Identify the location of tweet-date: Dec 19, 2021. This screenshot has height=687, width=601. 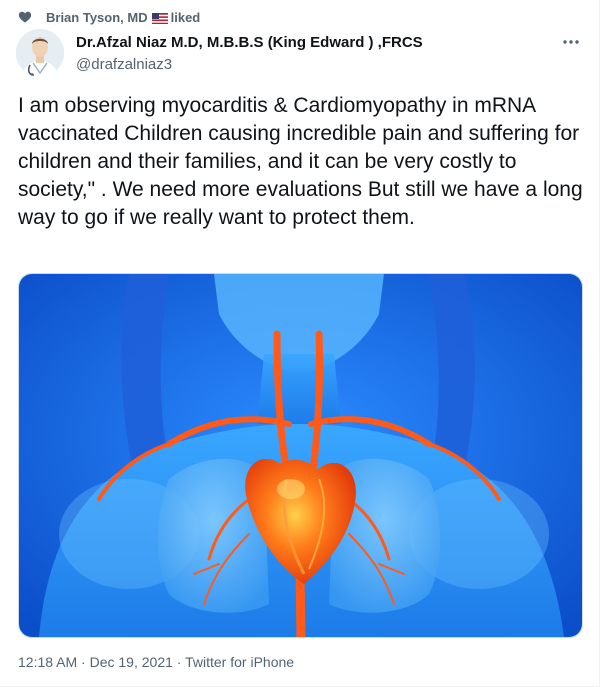
(131, 662).